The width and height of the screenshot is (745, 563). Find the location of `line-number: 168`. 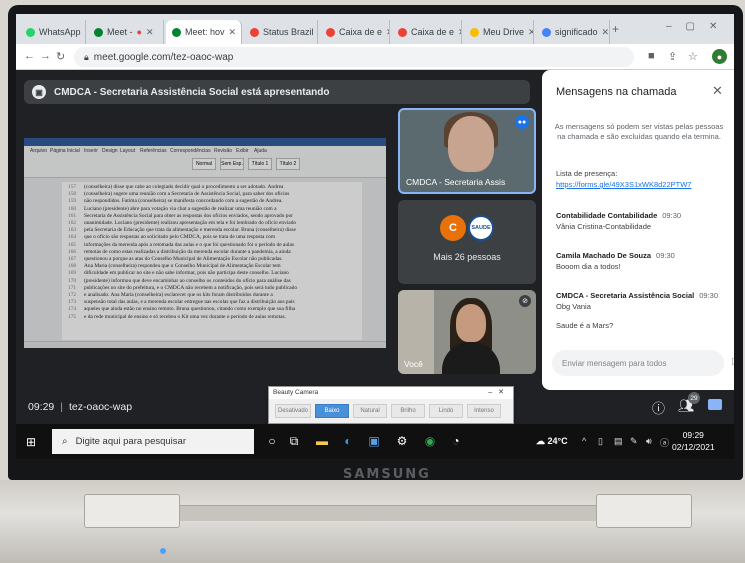

line-number: 168 is located at coordinates (72, 266).